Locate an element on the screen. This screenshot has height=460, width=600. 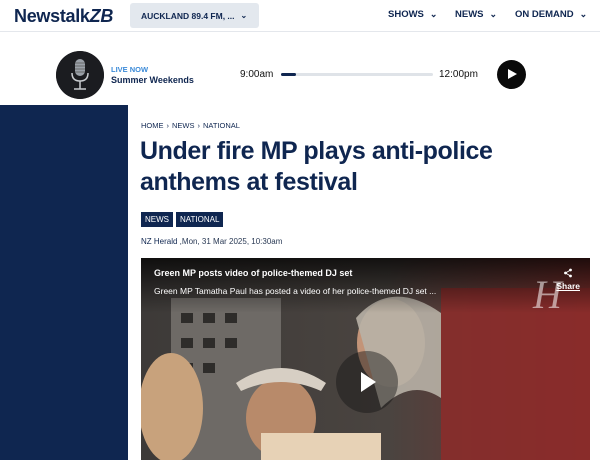
show-start-time: 9:00am is located at coordinates (257, 74).